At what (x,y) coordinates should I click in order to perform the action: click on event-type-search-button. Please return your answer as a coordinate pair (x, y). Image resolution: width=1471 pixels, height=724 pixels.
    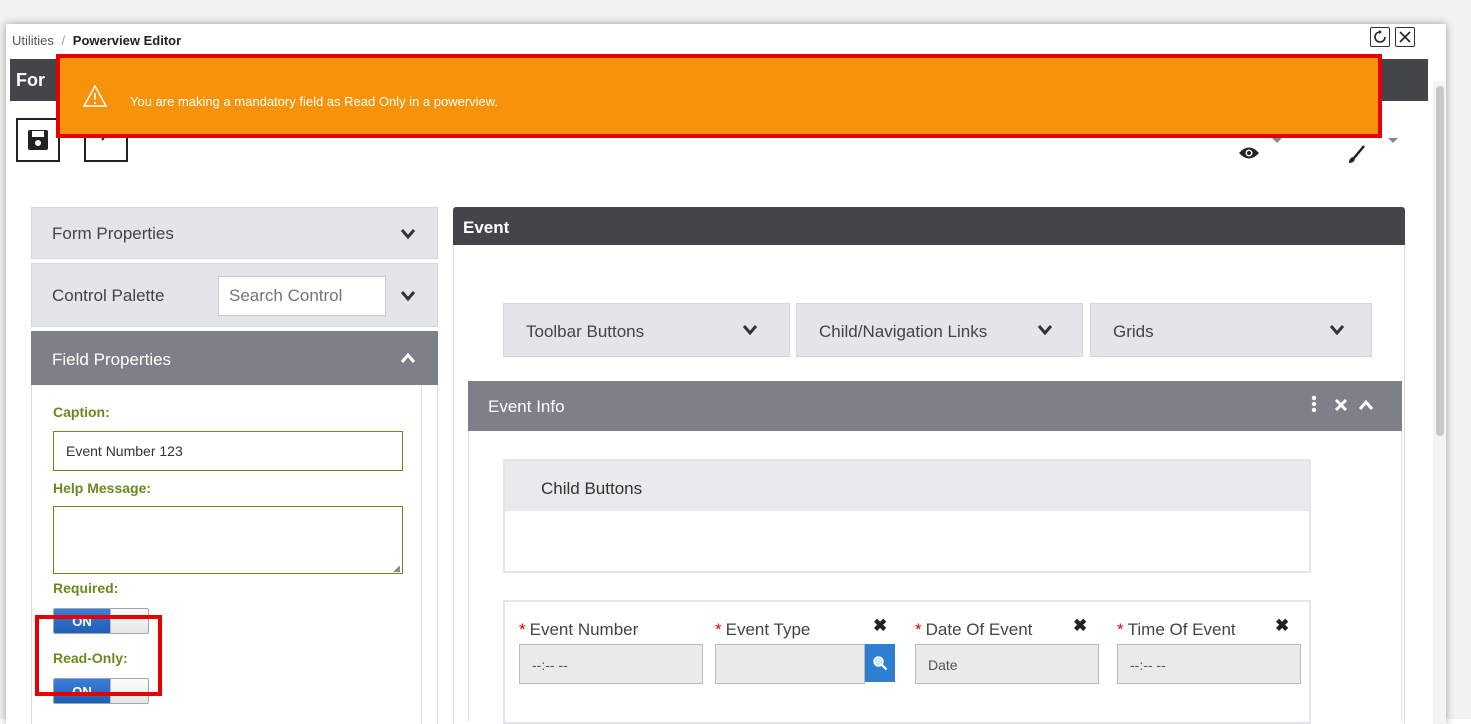
    Looking at the image, I should click on (880, 663).